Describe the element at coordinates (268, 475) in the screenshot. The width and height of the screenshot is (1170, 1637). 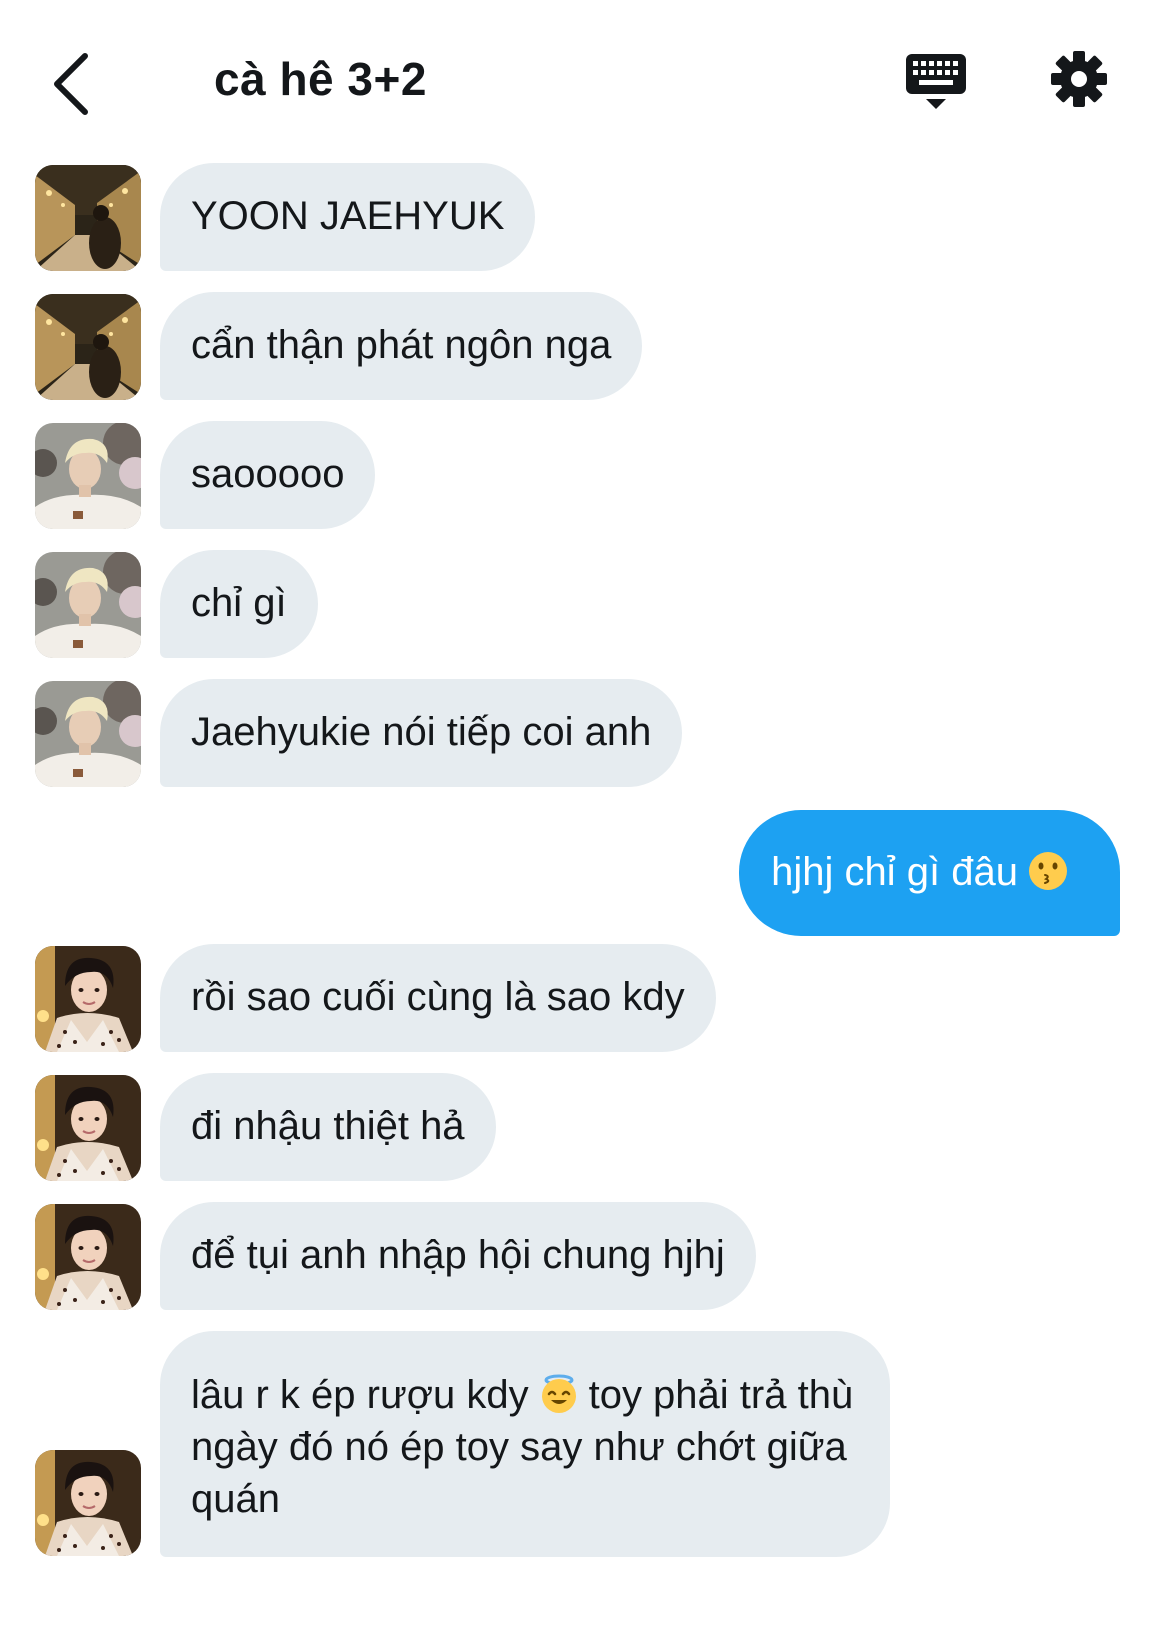
I see `message-bubble: saooooo` at that location.